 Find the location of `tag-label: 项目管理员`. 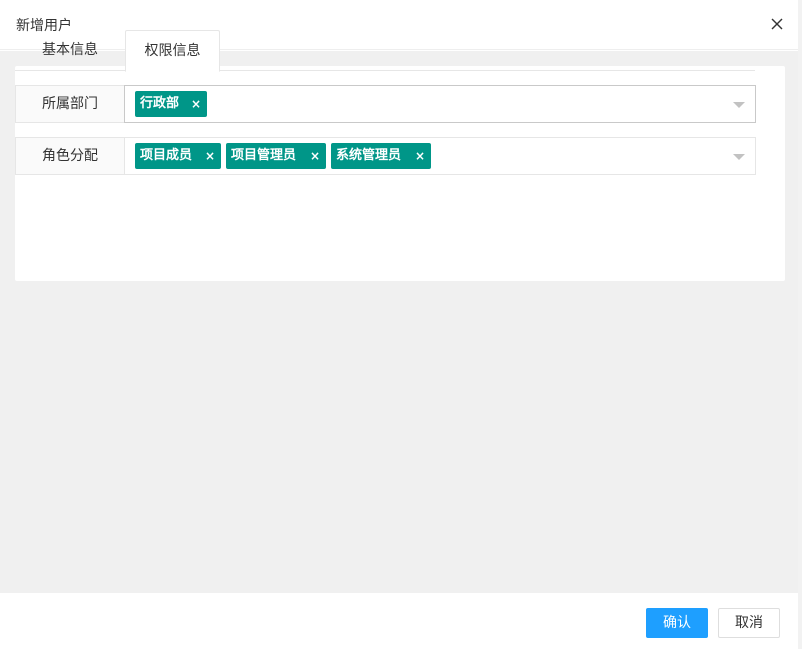

tag-label: 项目管理员 is located at coordinates (264, 155).